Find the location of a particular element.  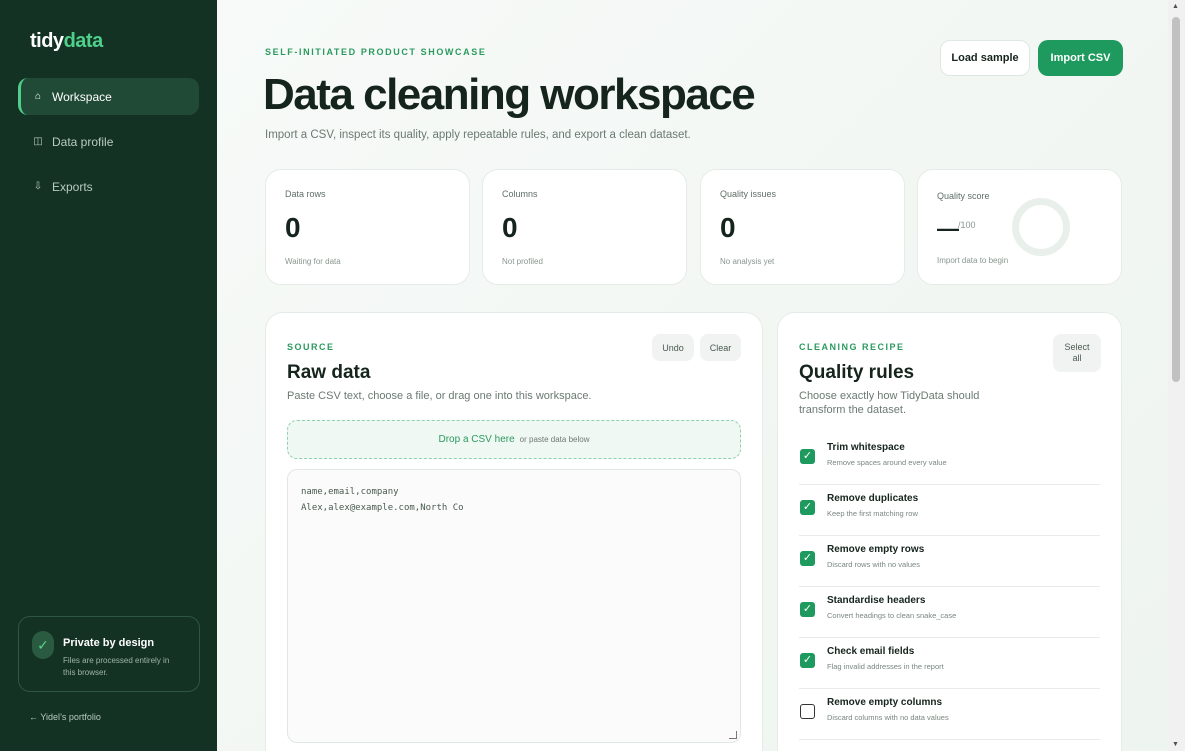

rule-description: Remove spaces around every value is located at coordinates (887, 462).